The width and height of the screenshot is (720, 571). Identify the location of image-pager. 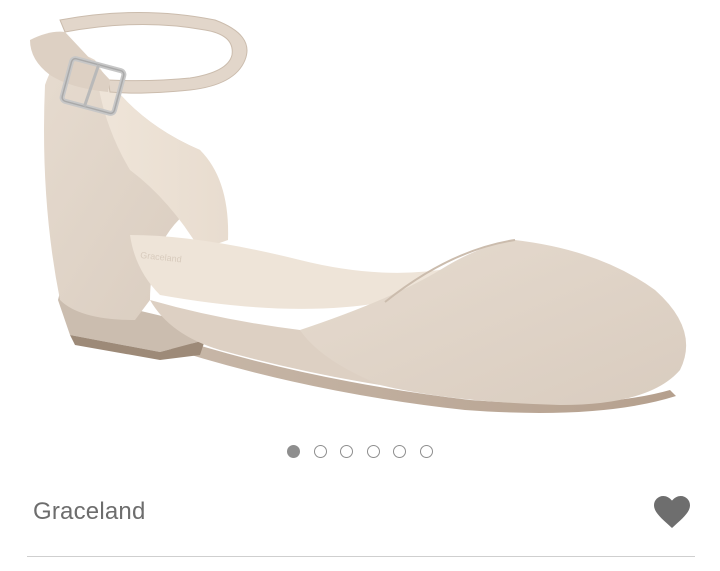
(360, 451).